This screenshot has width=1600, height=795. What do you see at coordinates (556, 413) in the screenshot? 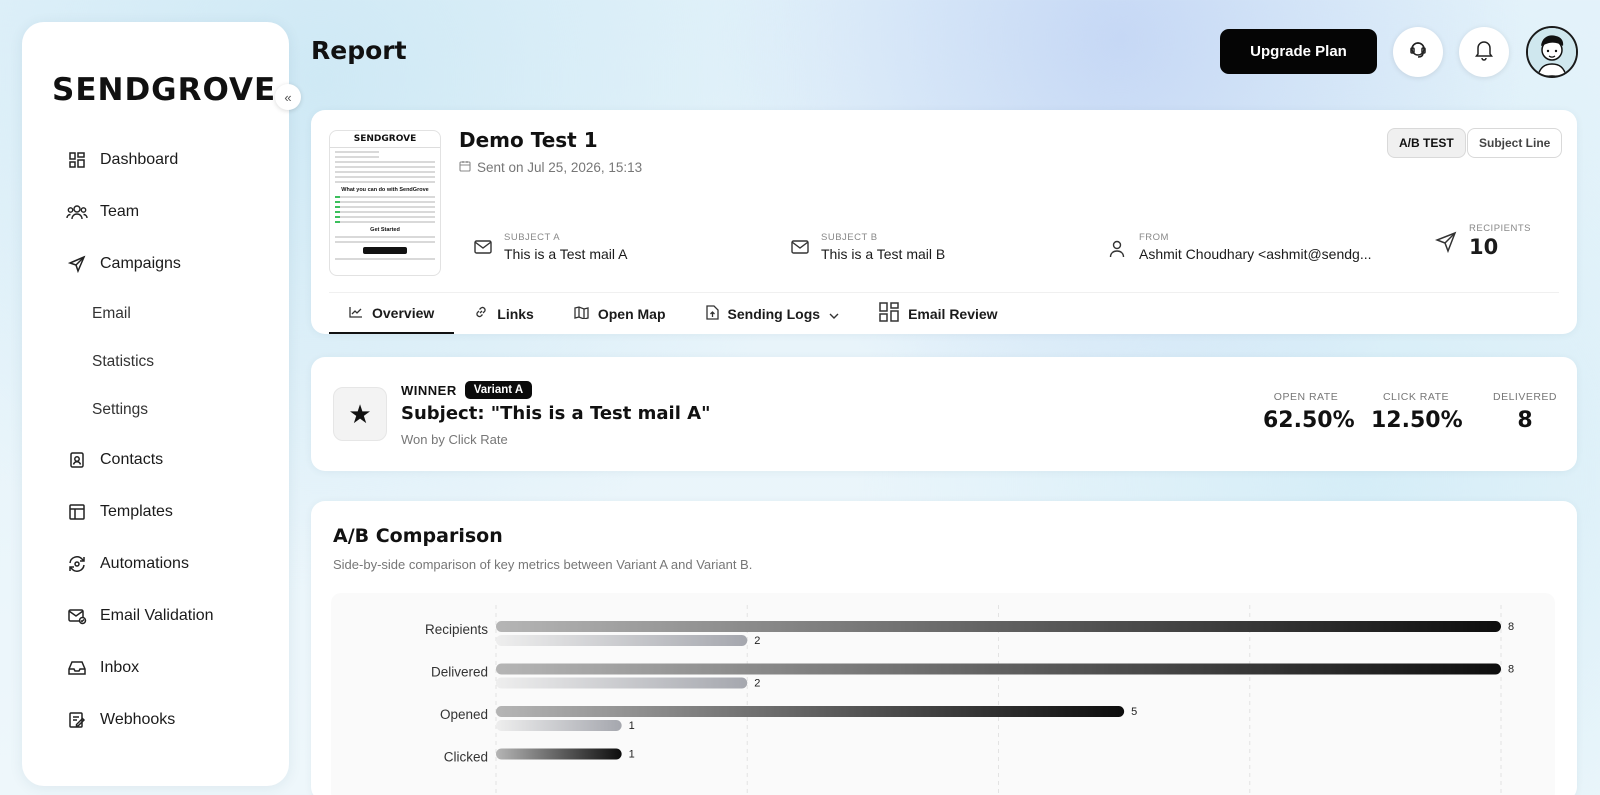
I see `winner-subject: Subject: "This is a Test mail A"` at bounding box center [556, 413].